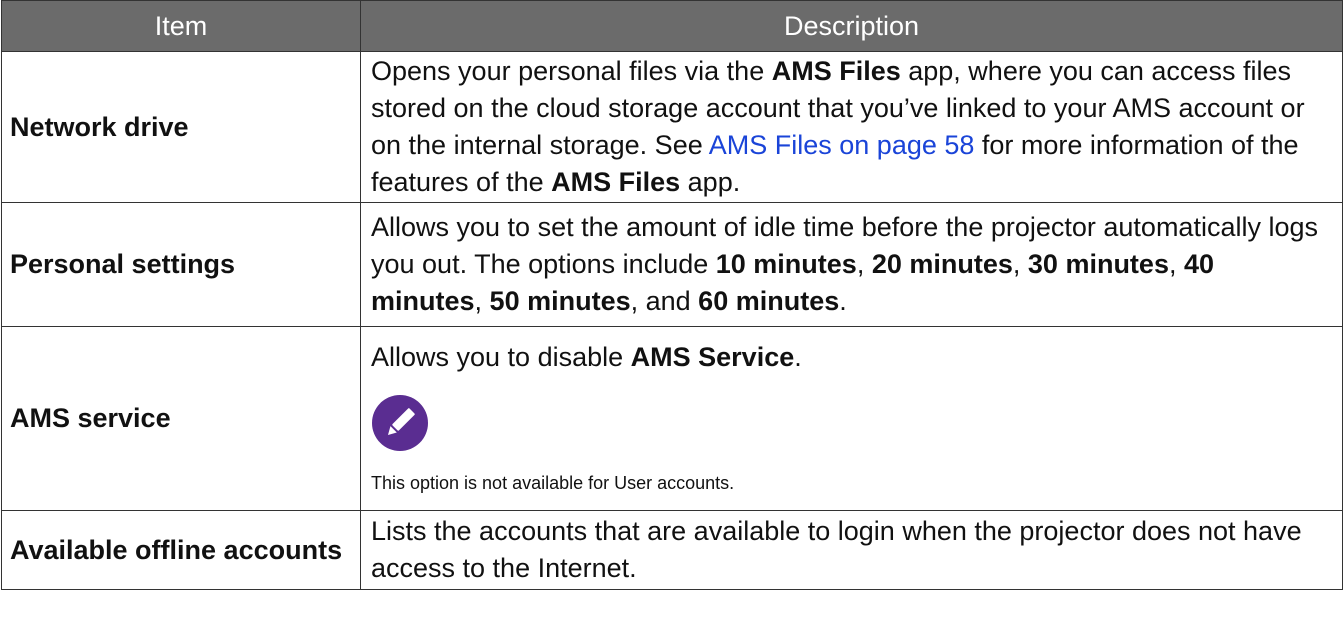  Describe the element at coordinates (400, 423) in the screenshot. I see `pencil-note-icon` at that location.